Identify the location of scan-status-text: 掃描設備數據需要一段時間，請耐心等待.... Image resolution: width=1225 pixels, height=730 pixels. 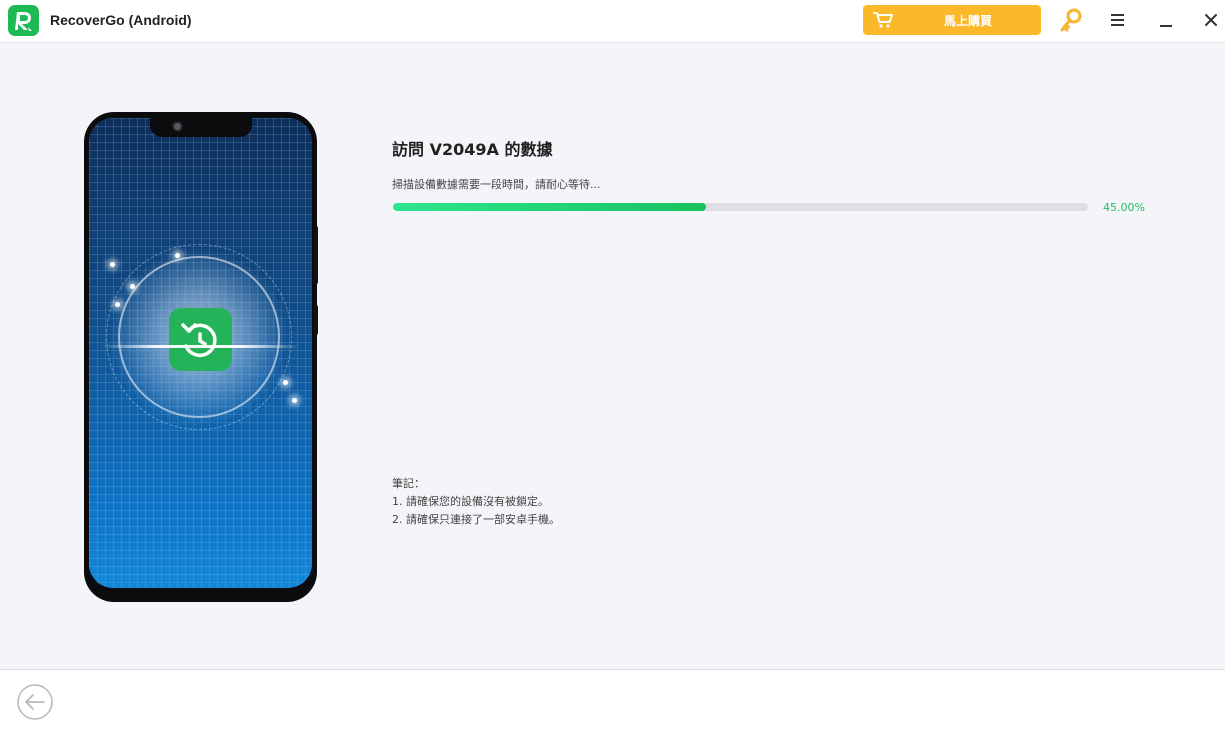
(496, 184).